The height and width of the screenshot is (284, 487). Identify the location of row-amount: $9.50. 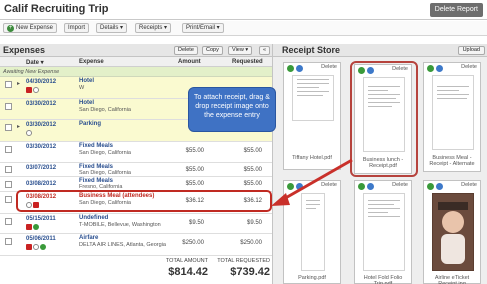
(196, 223).